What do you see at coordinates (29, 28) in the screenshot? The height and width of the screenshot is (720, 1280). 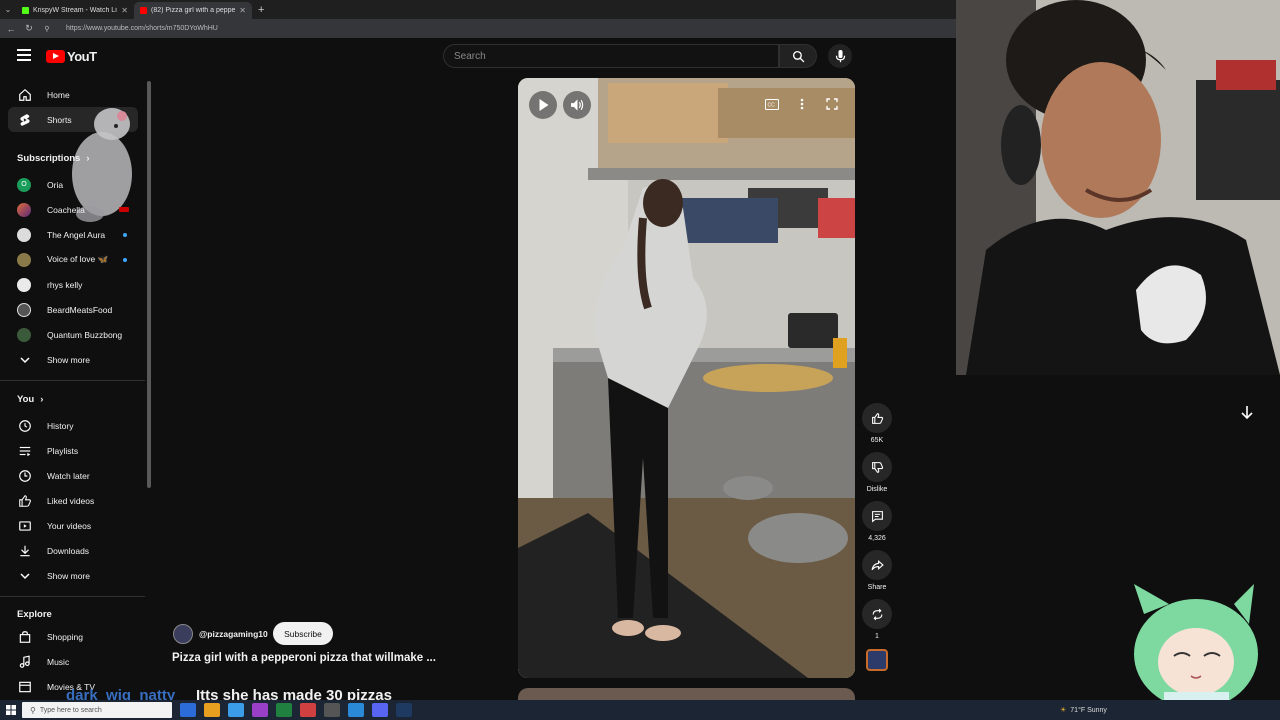 I see `reload-icon: ↻` at bounding box center [29, 28].